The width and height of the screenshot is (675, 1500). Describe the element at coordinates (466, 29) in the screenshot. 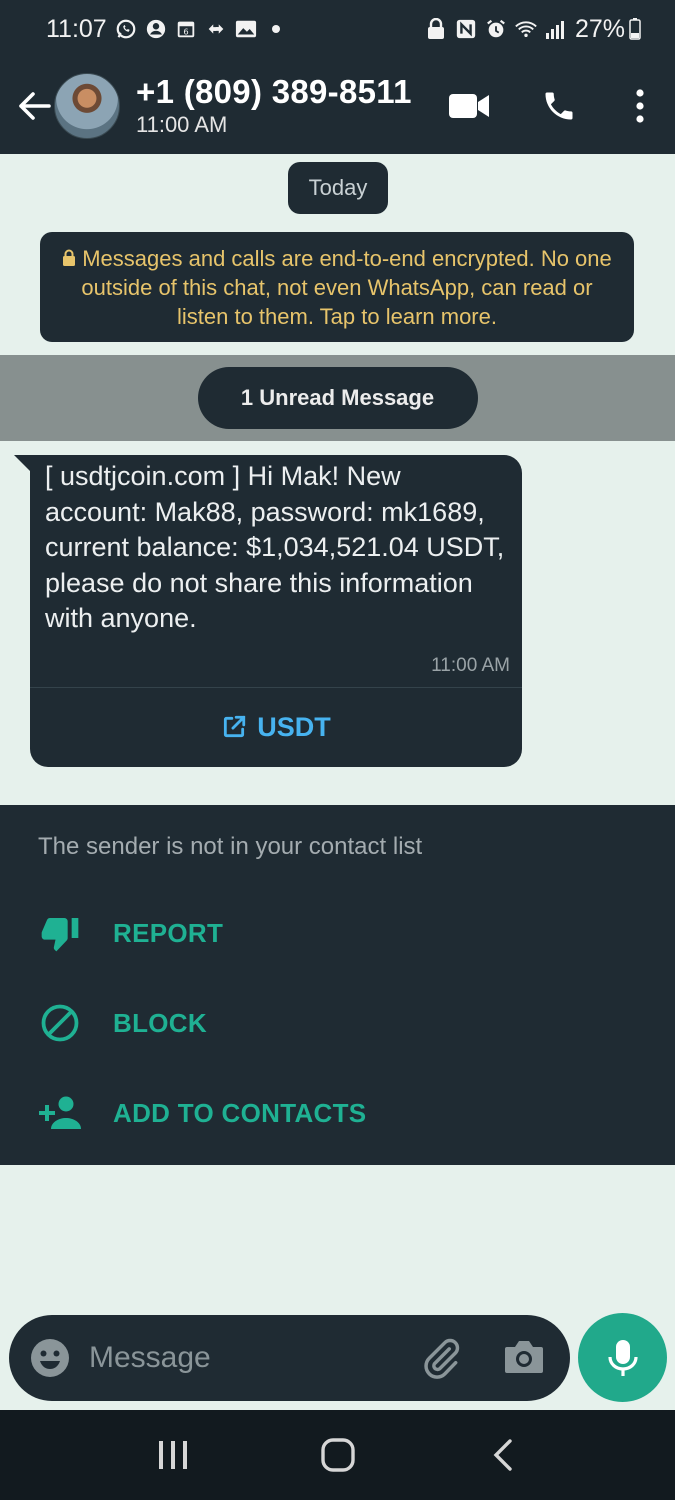

I see `nfc-icon` at that location.